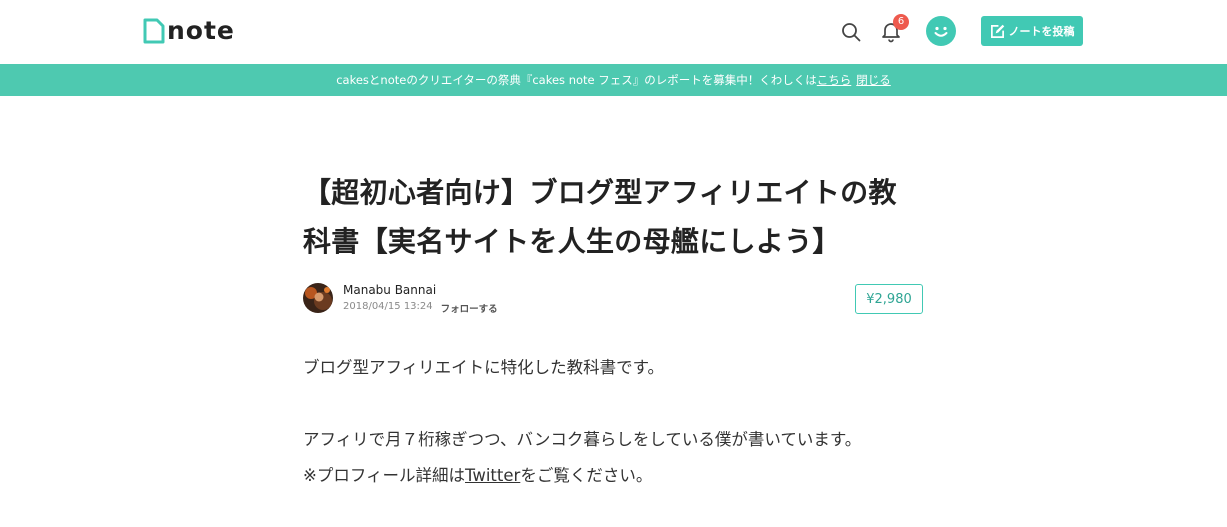 Image resolution: width=1227 pixels, height=527 pixels. Describe the element at coordinates (600, 217) in the screenshot. I see `article-title: 【超初心者向け】ブログ型アフィリエイトの教科書【実名サイトを人生の母艦にしよう】` at that location.